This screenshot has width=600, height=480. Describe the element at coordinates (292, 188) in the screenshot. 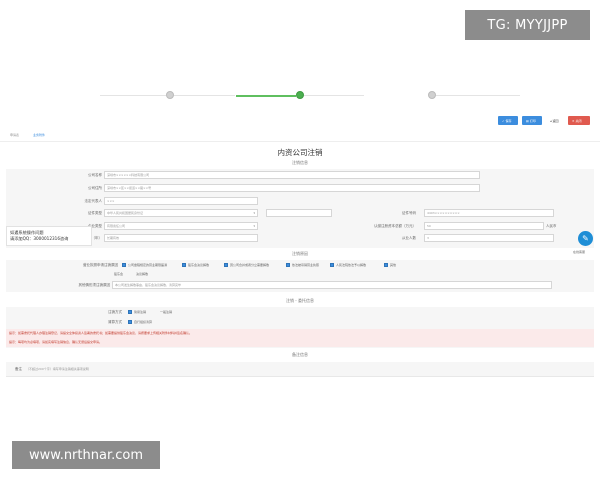

I see `address-input: 深圳市××区××街道××路××号` at that location.